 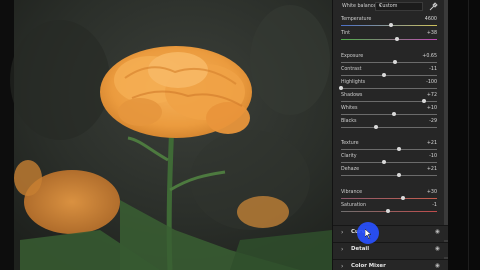 What do you see at coordinates (359, 6) in the screenshot?
I see `white-balance-label: White balance` at bounding box center [359, 6].